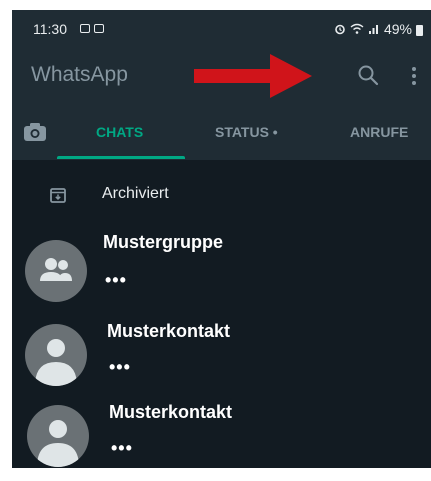 This screenshot has width=431, height=481. I want to click on tab-anrufe: ANRUFE, so click(379, 132).